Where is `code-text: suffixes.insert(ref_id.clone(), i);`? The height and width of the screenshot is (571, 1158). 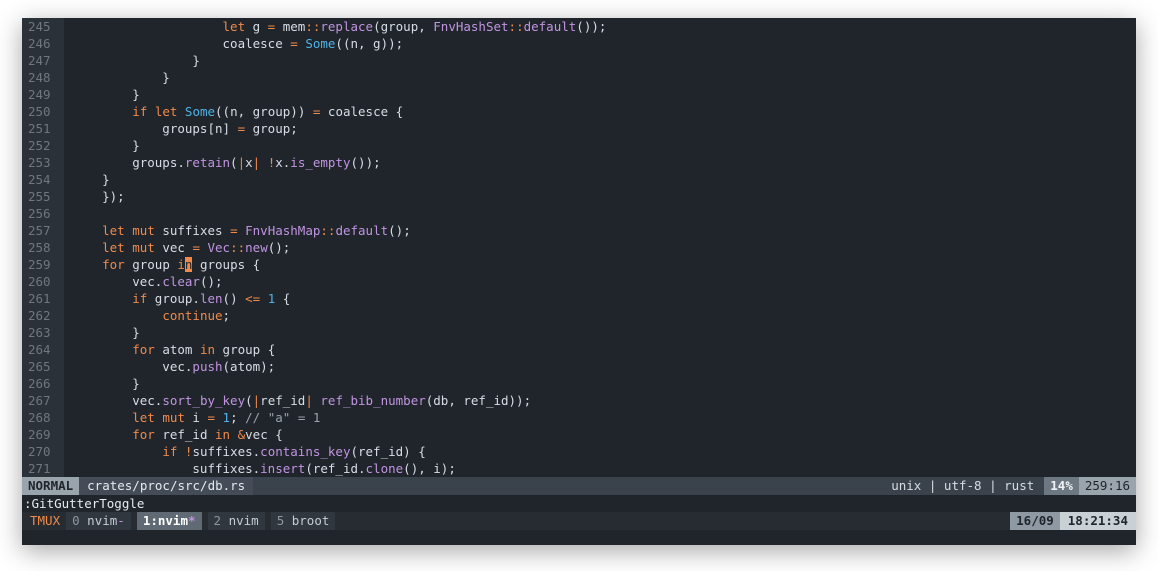
code-text: suffixes.insert(ref_id.clone(), i); is located at coordinates (264, 468).